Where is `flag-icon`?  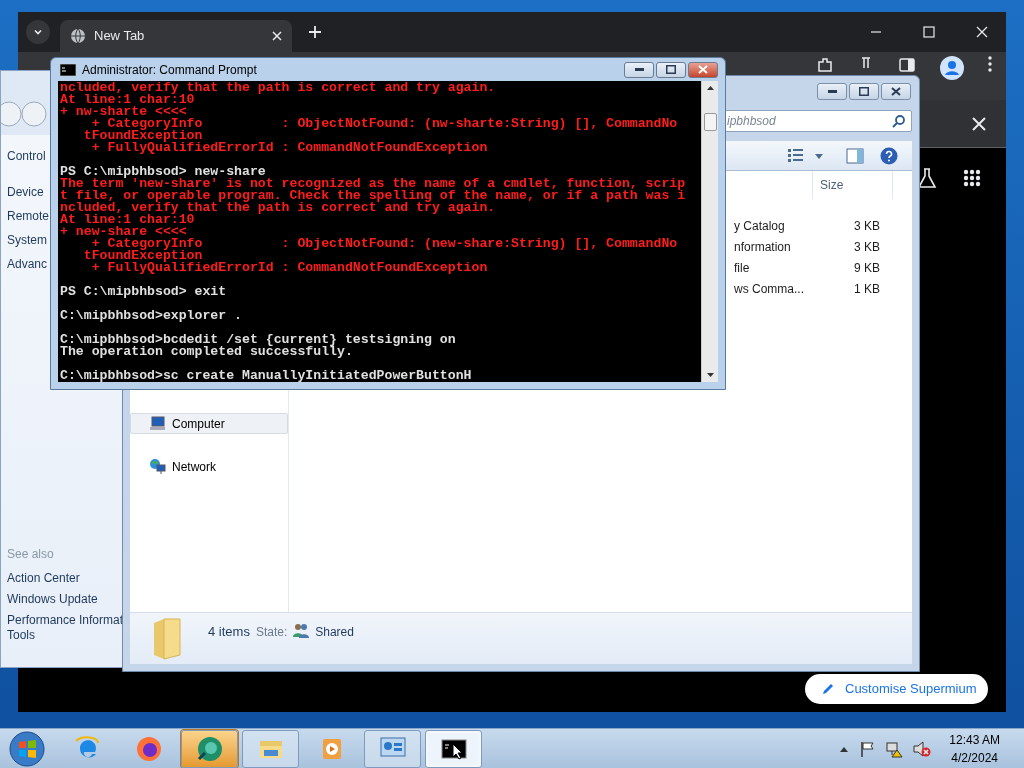 flag-icon is located at coordinates (867, 748).